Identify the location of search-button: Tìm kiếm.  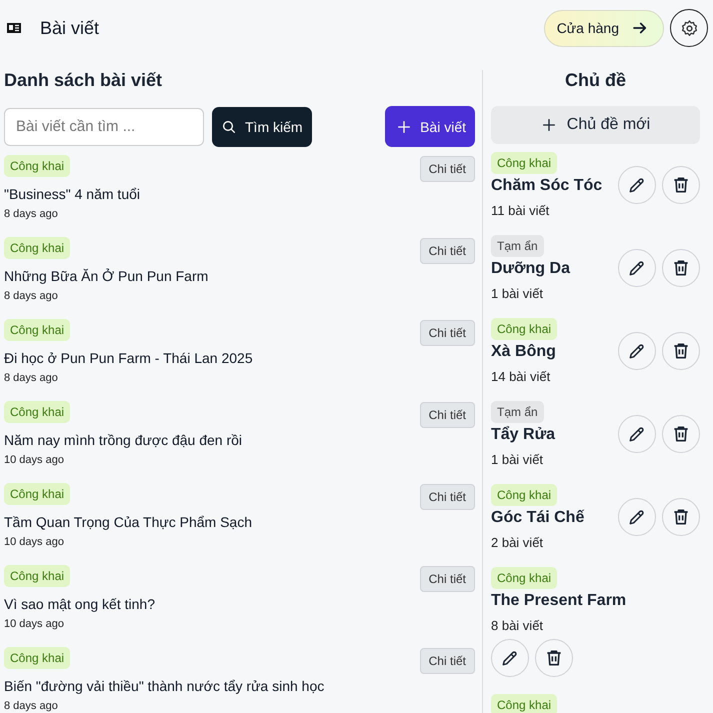
(262, 126).